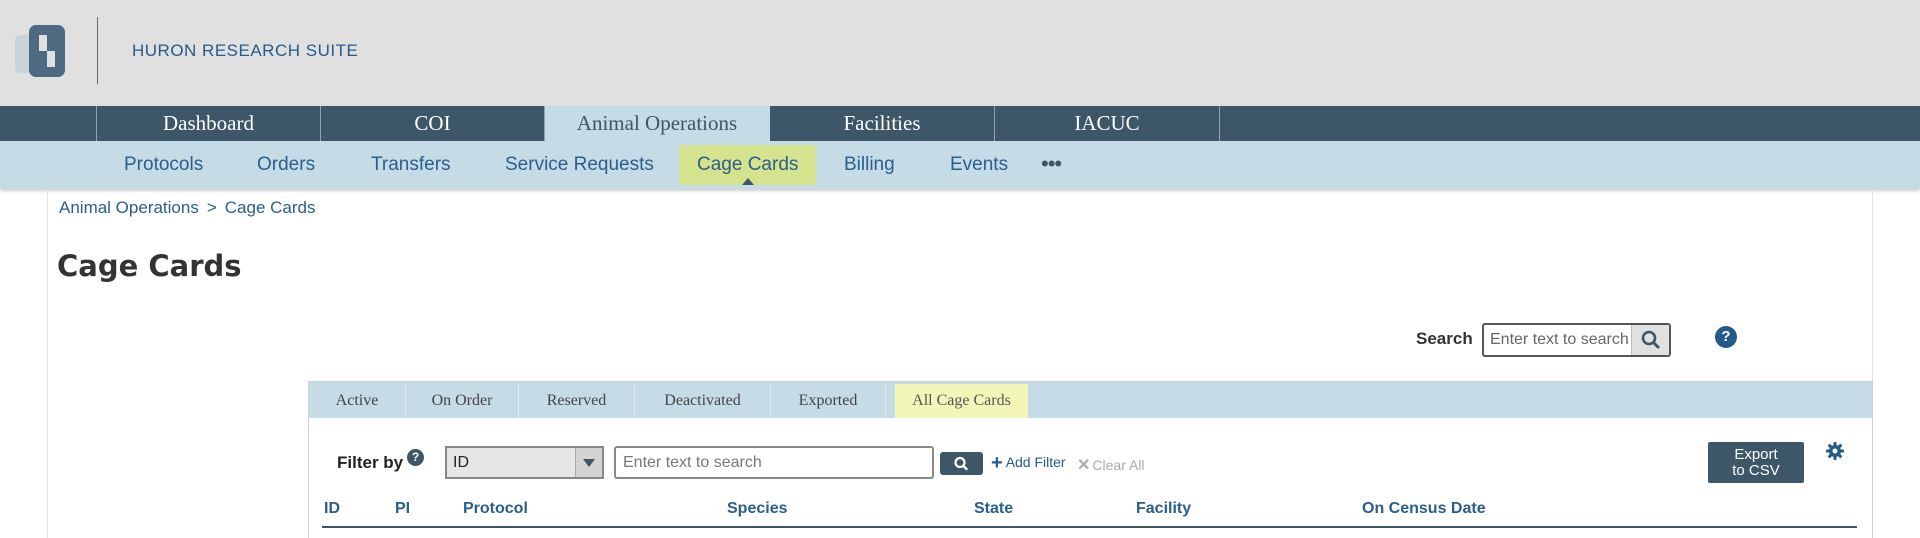 This screenshot has width=1920, height=538. Describe the element at coordinates (1118, 465) in the screenshot. I see `clear-all-label: Clear All` at that location.